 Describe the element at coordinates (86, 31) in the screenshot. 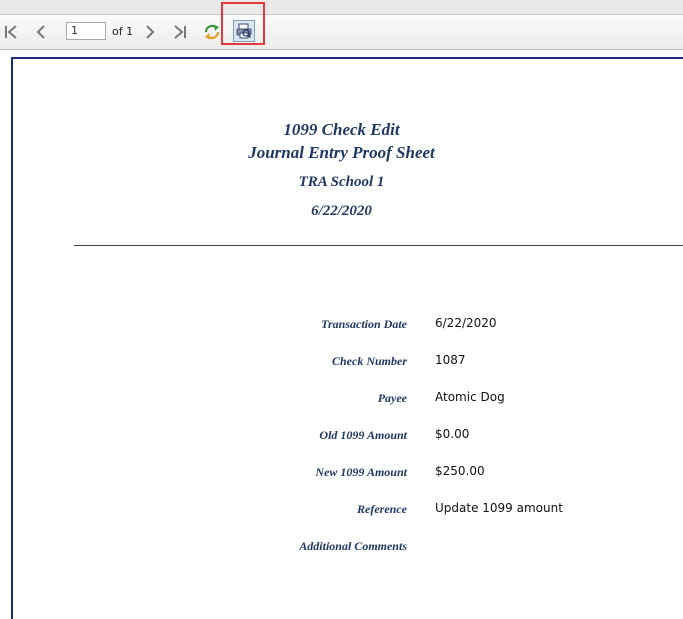

I see `page-number-input: 1` at that location.